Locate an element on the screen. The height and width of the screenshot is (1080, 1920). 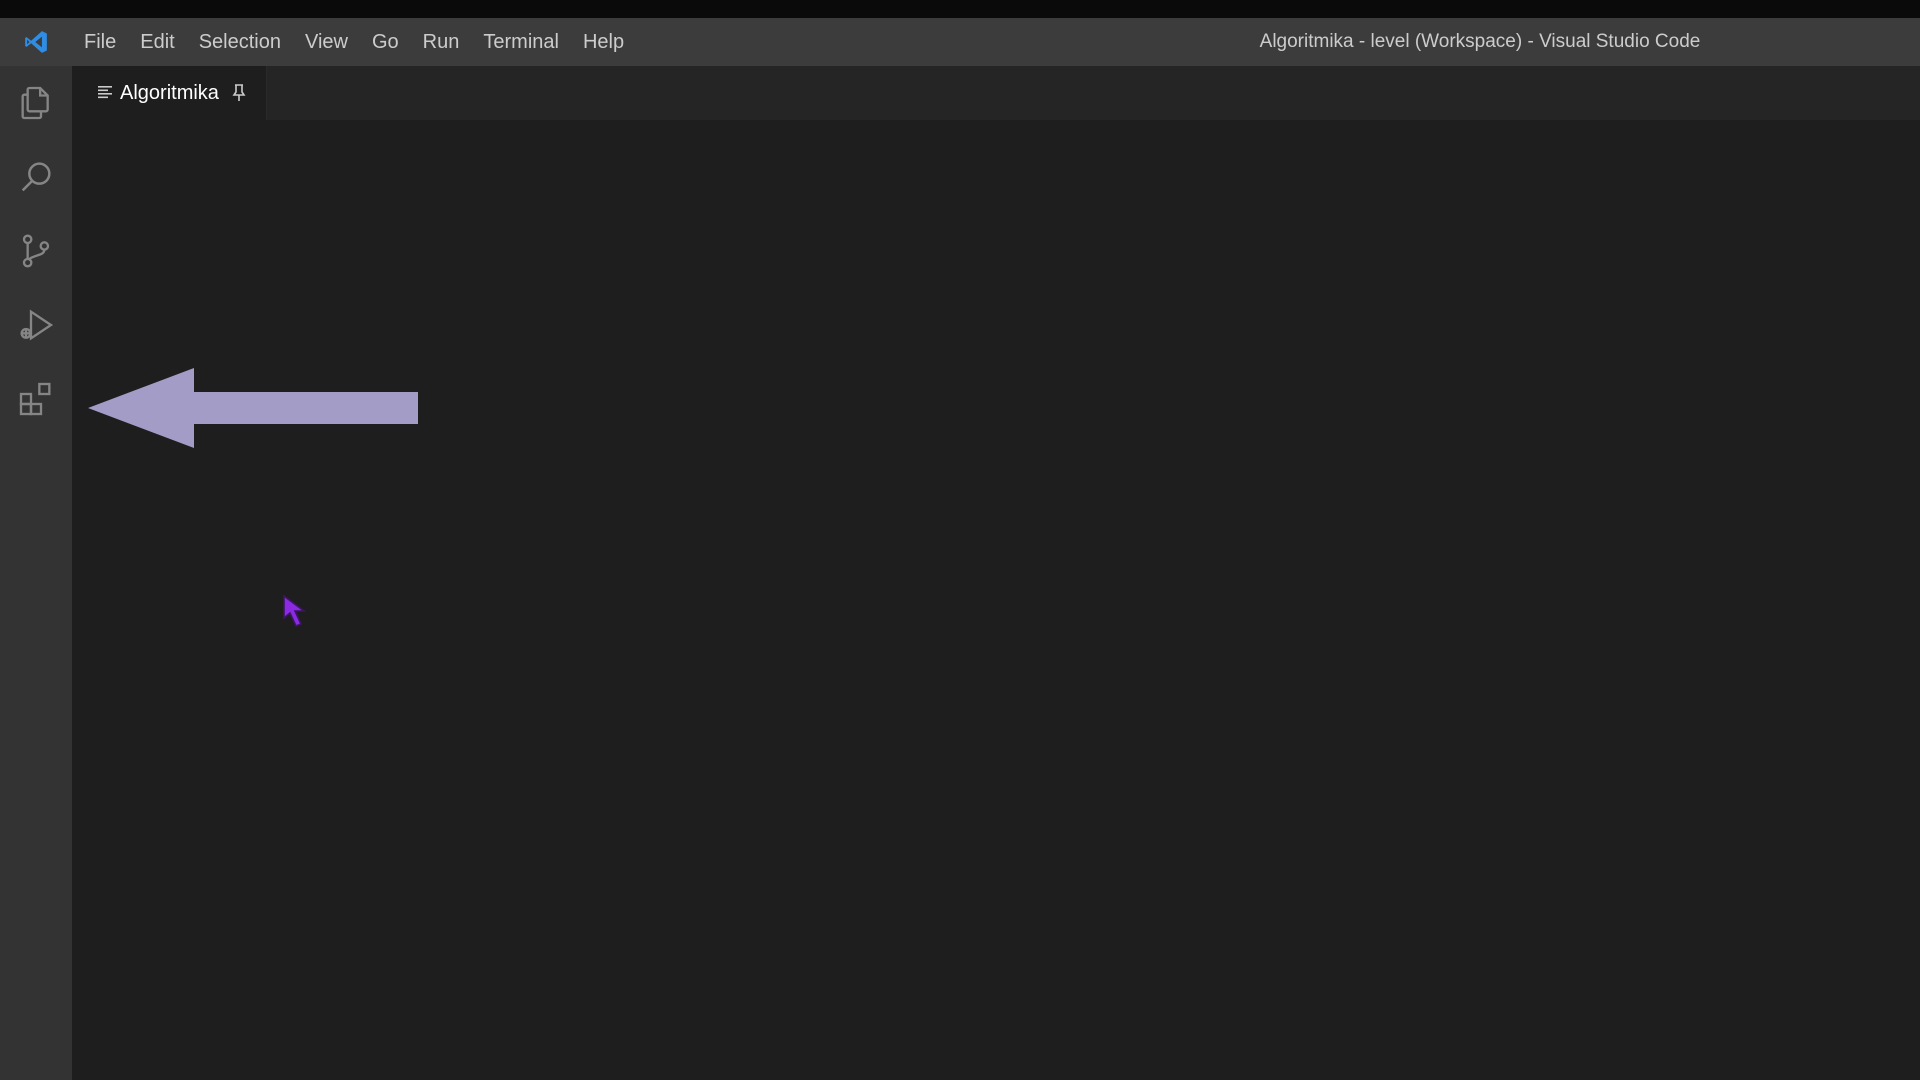
source-control-icon is located at coordinates (36, 251).